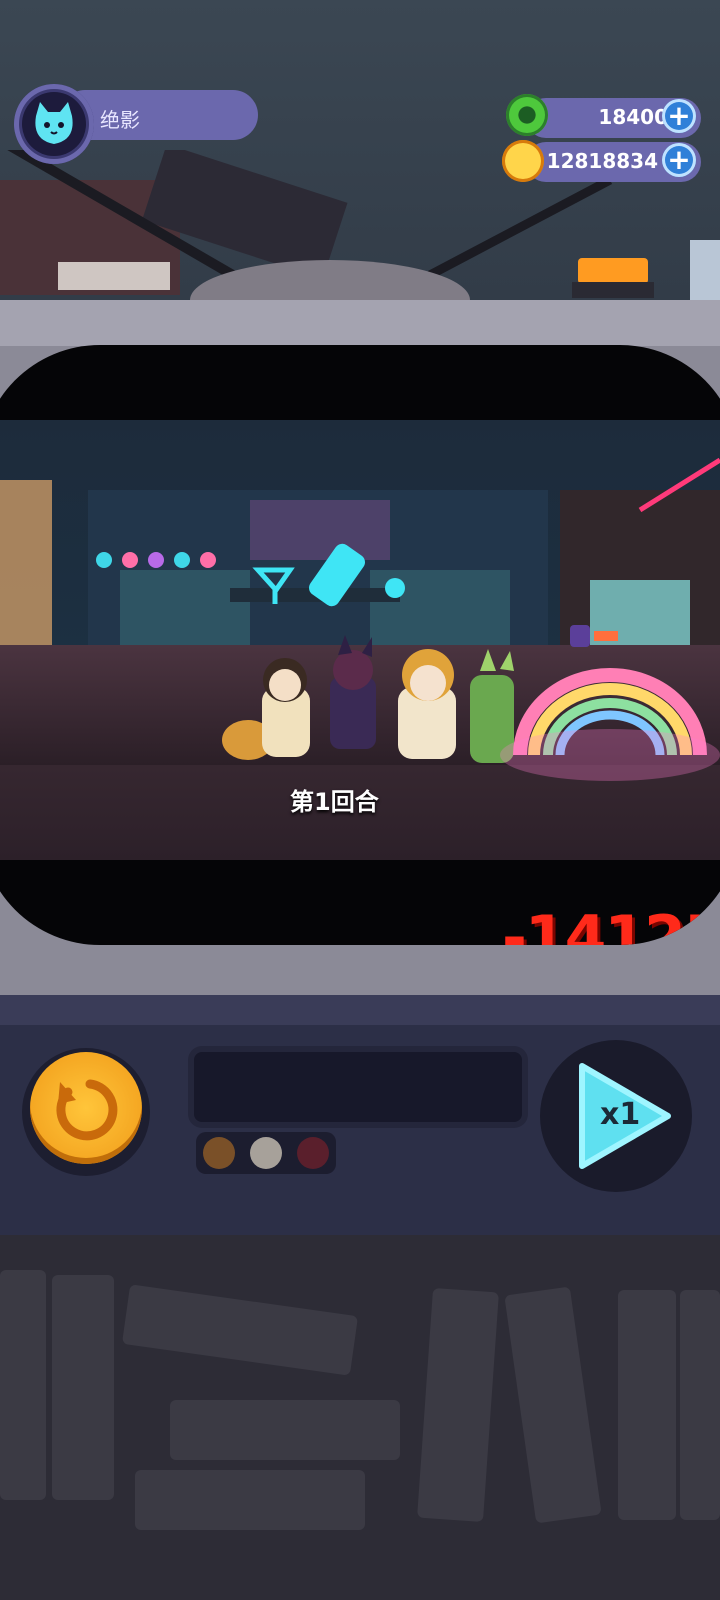 The image size is (720, 1600). I want to click on control-panel-lip, so click(360, 1010).